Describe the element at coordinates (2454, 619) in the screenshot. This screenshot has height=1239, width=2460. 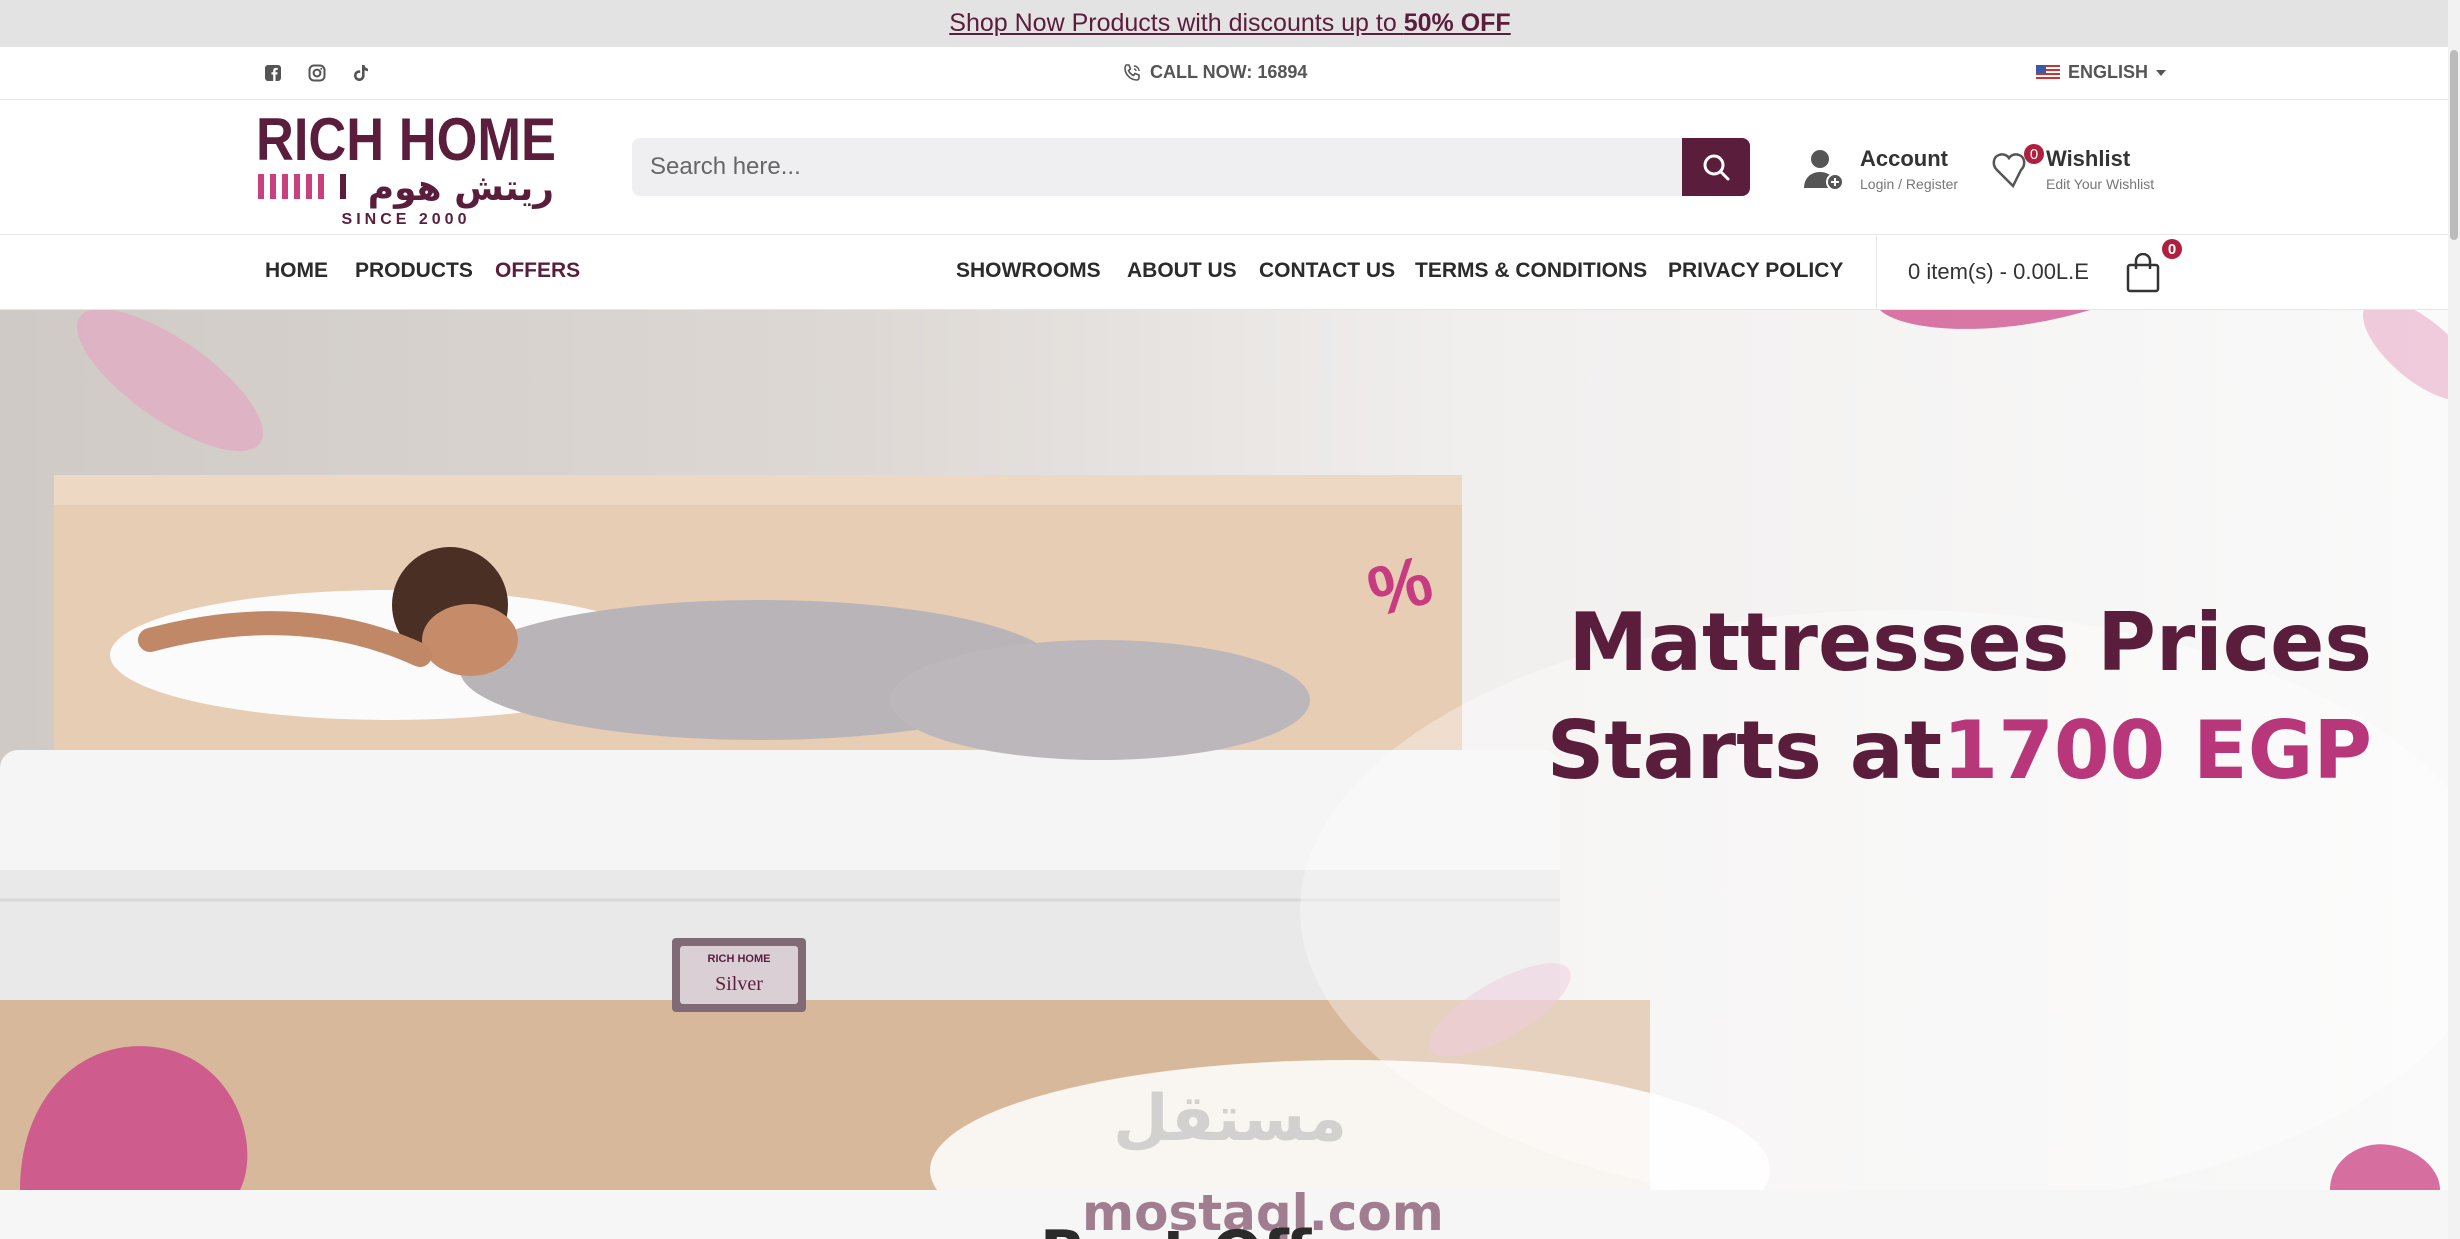
I see `page-scrollbar` at that location.